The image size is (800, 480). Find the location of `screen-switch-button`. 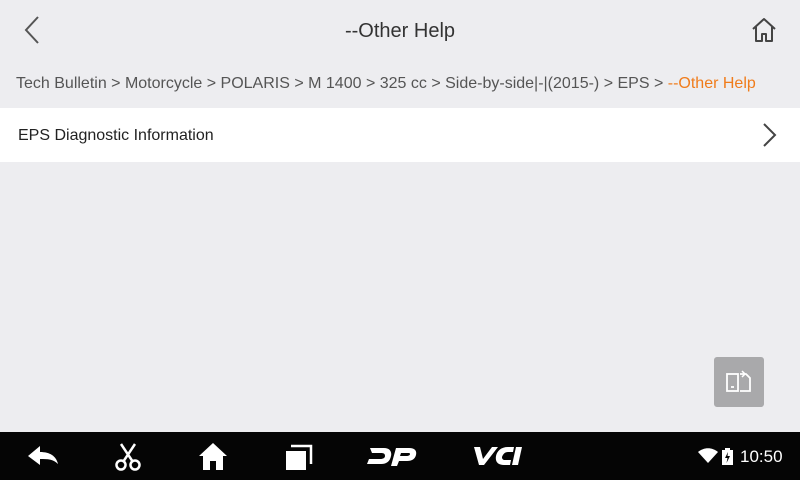

screen-switch-button is located at coordinates (739, 382).